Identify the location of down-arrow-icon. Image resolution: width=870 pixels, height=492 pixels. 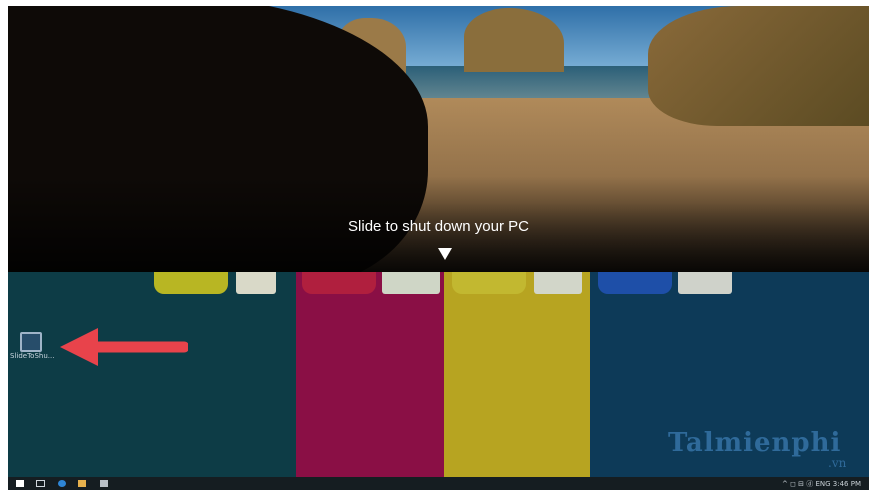
(445, 254).